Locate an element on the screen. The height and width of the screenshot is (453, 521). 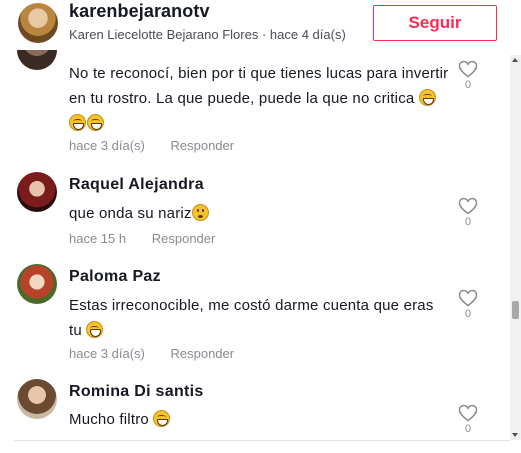
chevron-down-icon is located at coordinates (515, 435).